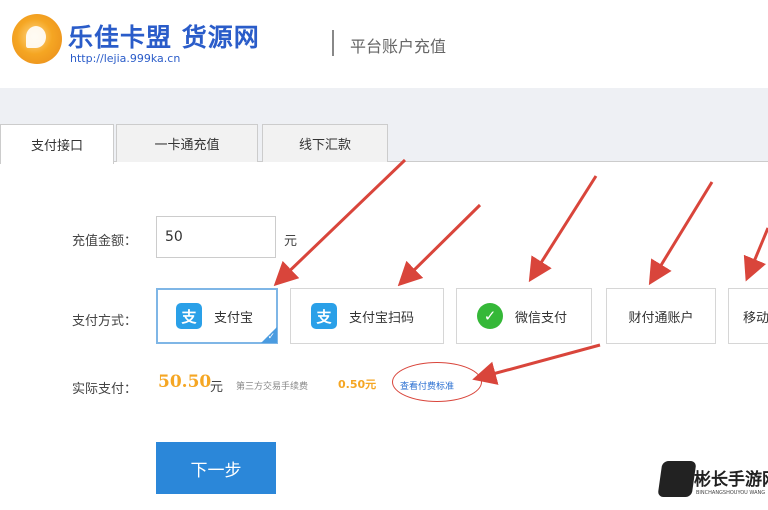  Describe the element at coordinates (731, 493) in the screenshot. I see `watermark-subtext: BINCHANGSHOUYOU WANG` at that location.